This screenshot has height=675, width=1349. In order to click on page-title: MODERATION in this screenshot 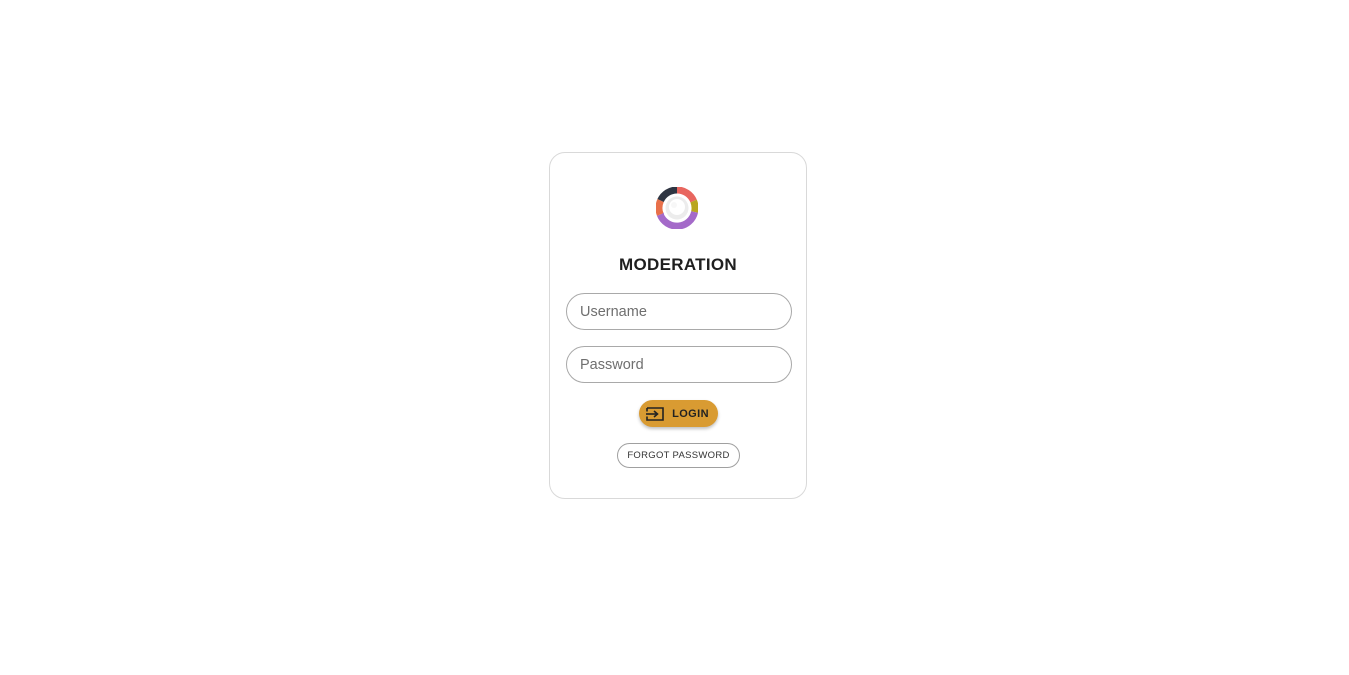, I will do `click(678, 264)`.